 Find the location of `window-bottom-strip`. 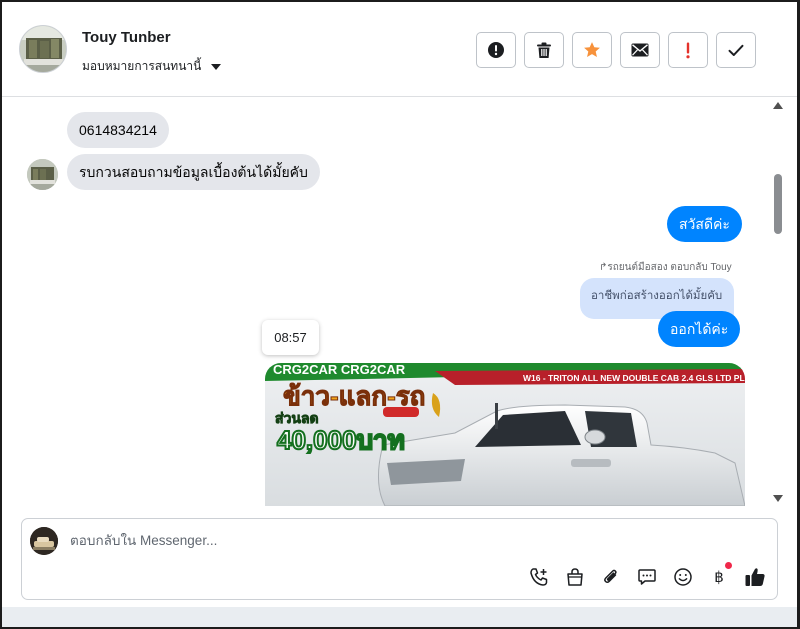

window-bottom-strip is located at coordinates (399, 617).